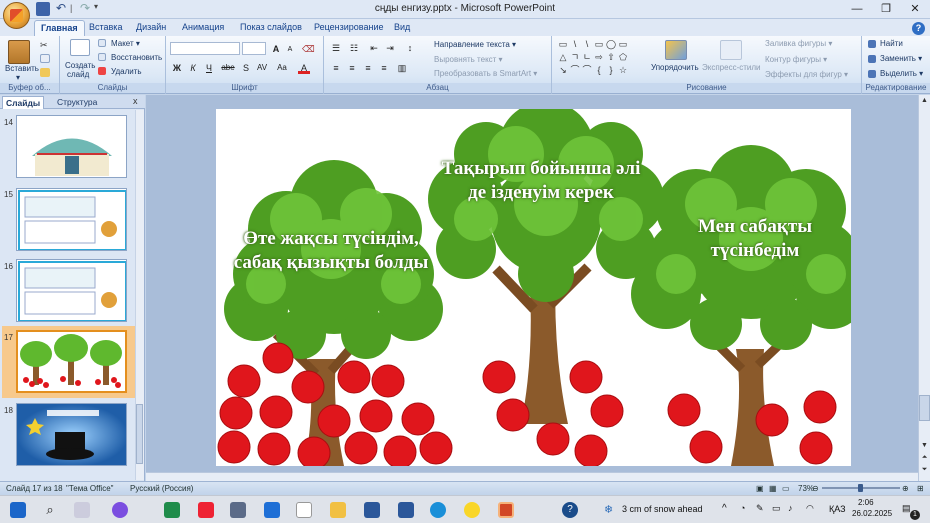 The height and width of the screenshot is (523, 930). What do you see at coordinates (338, 510) in the screenshot?
I see `file-explorer-icon` at bounding box center [338, 510].